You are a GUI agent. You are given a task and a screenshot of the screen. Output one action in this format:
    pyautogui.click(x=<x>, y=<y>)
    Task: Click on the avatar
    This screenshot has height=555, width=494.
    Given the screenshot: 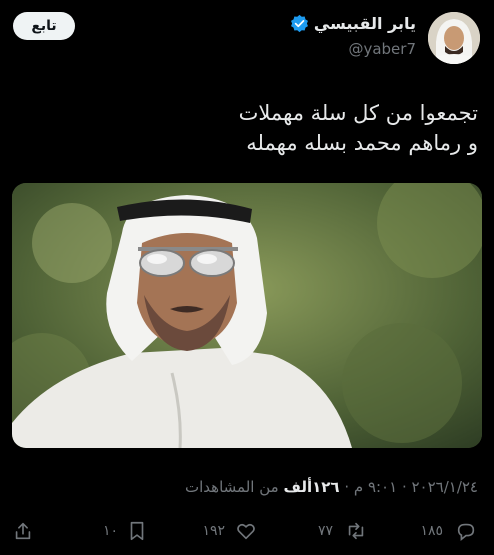 What is the action you would take?
    pyautogui.click(x=454, y=38)
    